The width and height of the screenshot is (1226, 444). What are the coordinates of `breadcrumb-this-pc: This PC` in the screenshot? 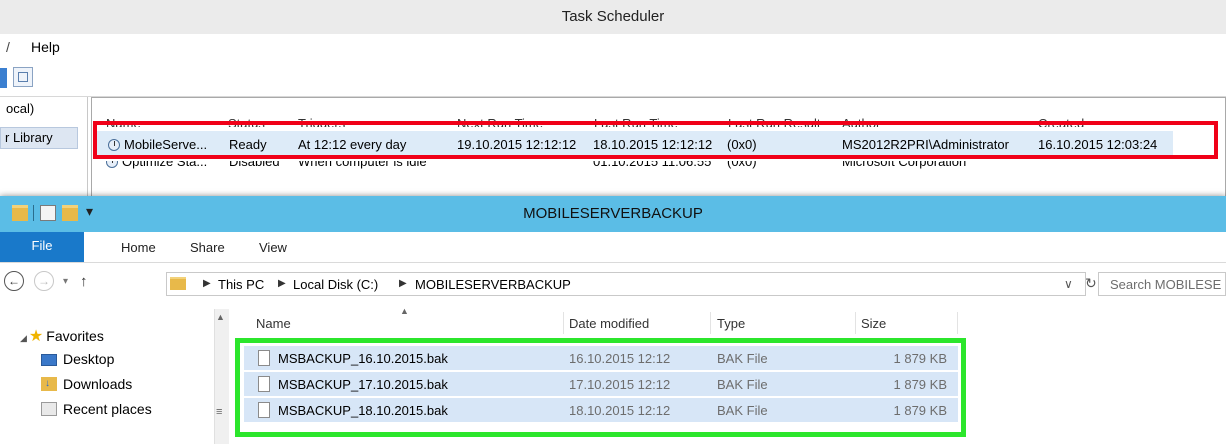 It's located at (241, 284).